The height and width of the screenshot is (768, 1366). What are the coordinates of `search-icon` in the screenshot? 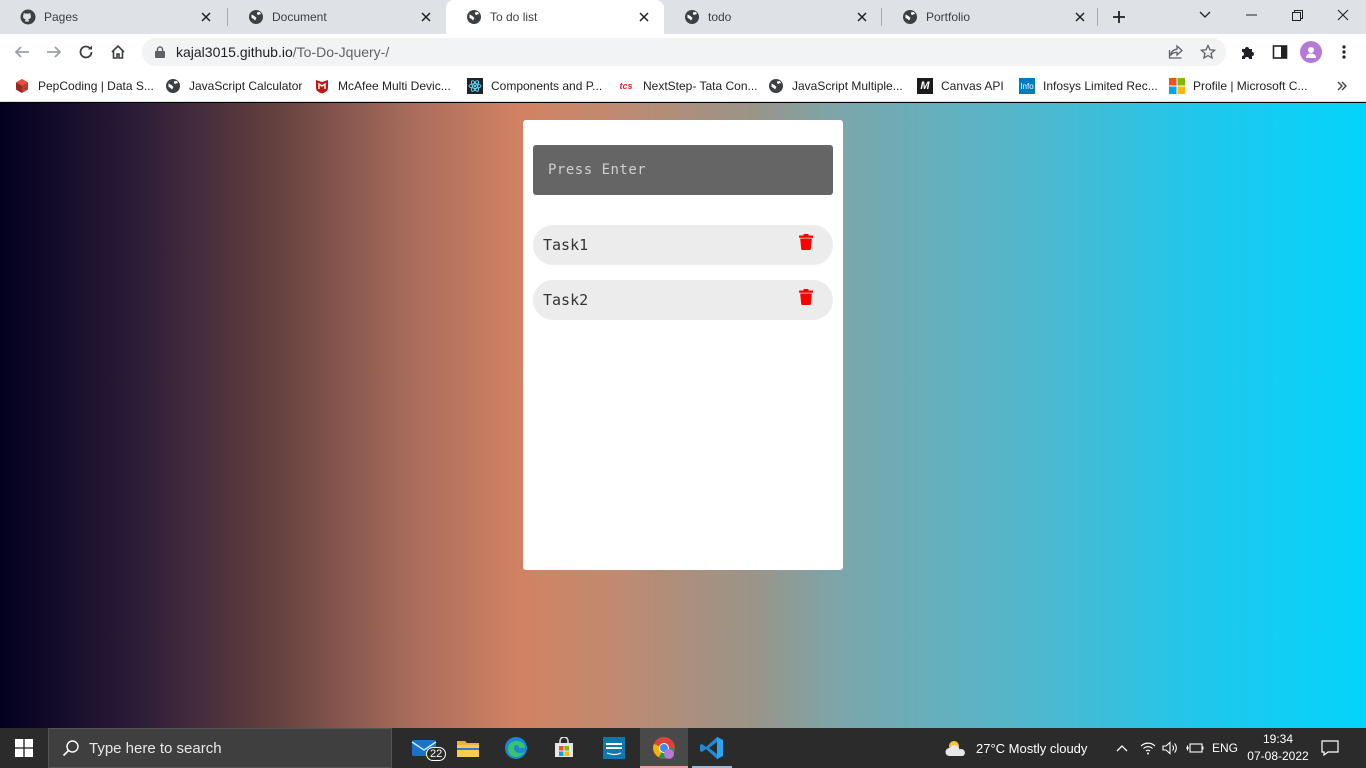 It's located at (71, 748).